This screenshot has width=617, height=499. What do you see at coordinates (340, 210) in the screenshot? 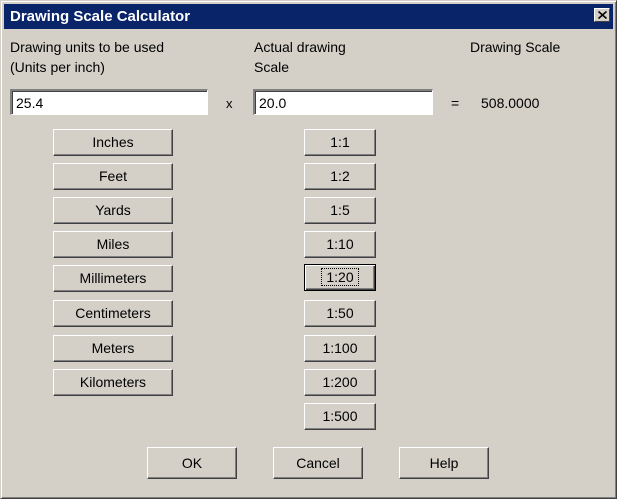
I see `scale-1-5-button: 1:5` at bounding box center [340, 210].